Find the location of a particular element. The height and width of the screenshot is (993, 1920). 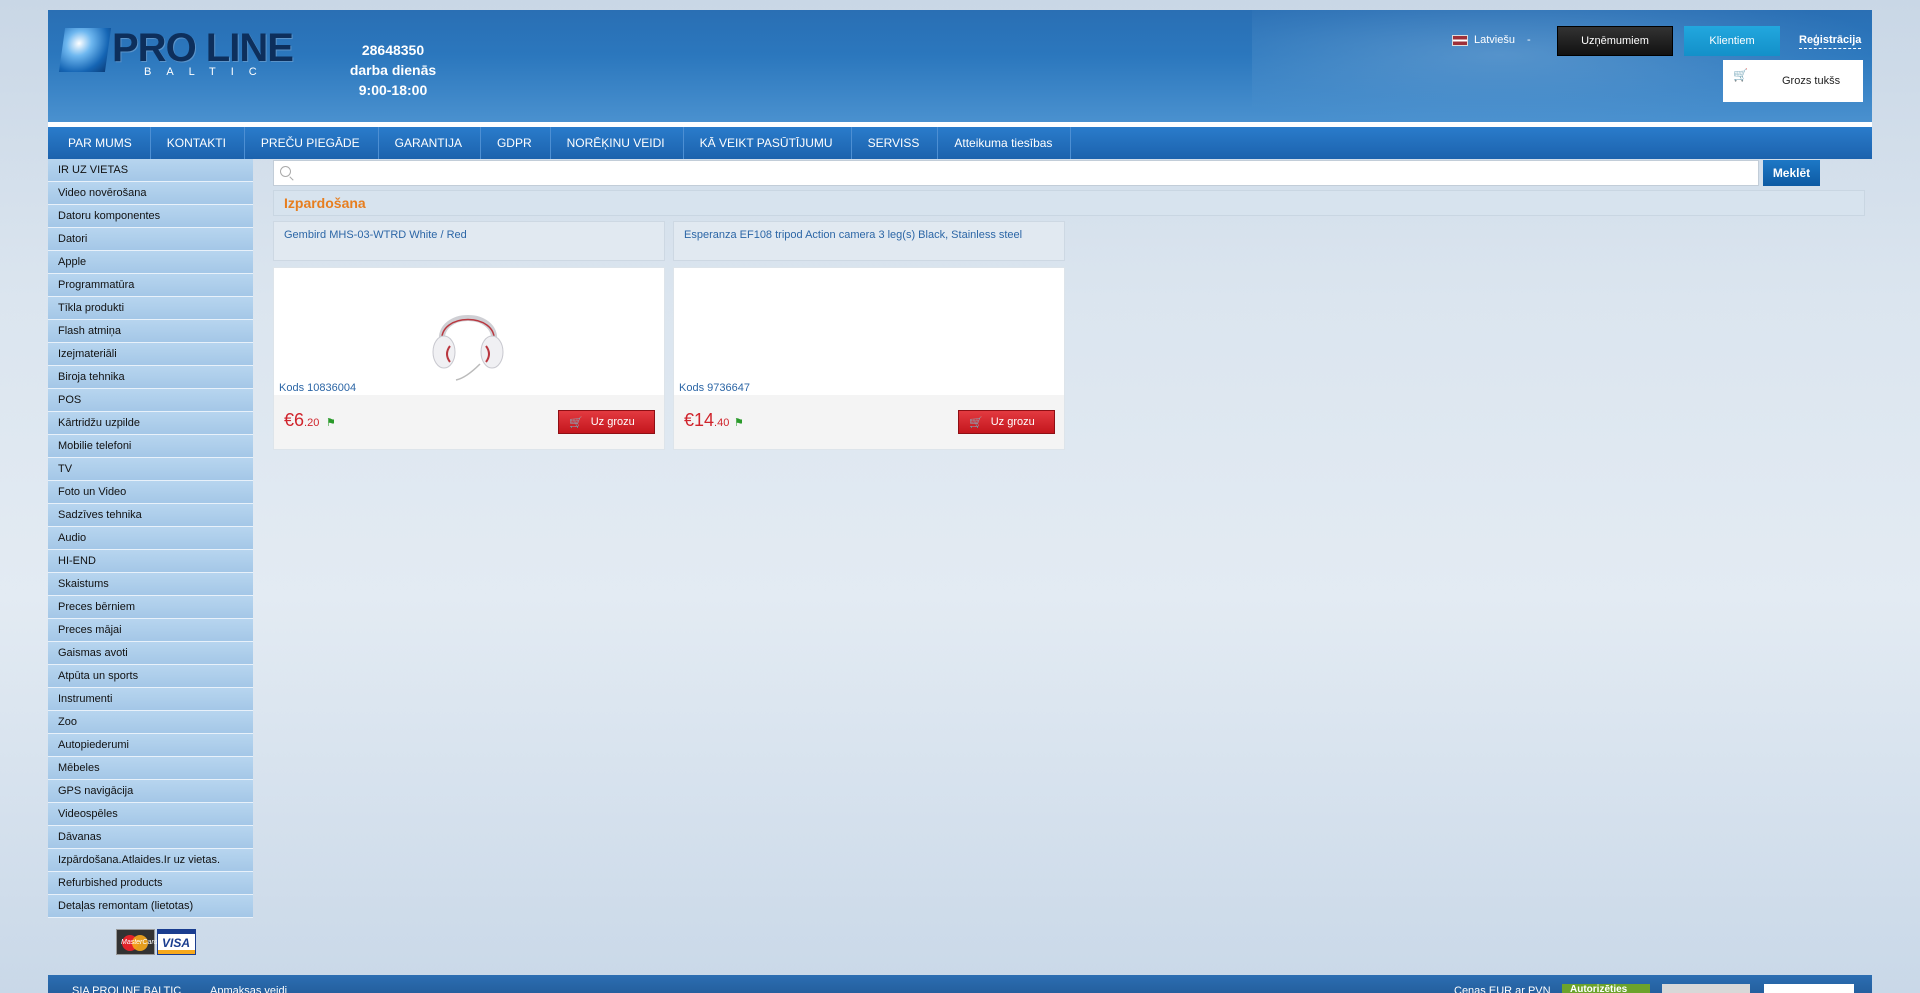

sidebar-category-item: Biroja tehnika is located at coordinates (150, 377).